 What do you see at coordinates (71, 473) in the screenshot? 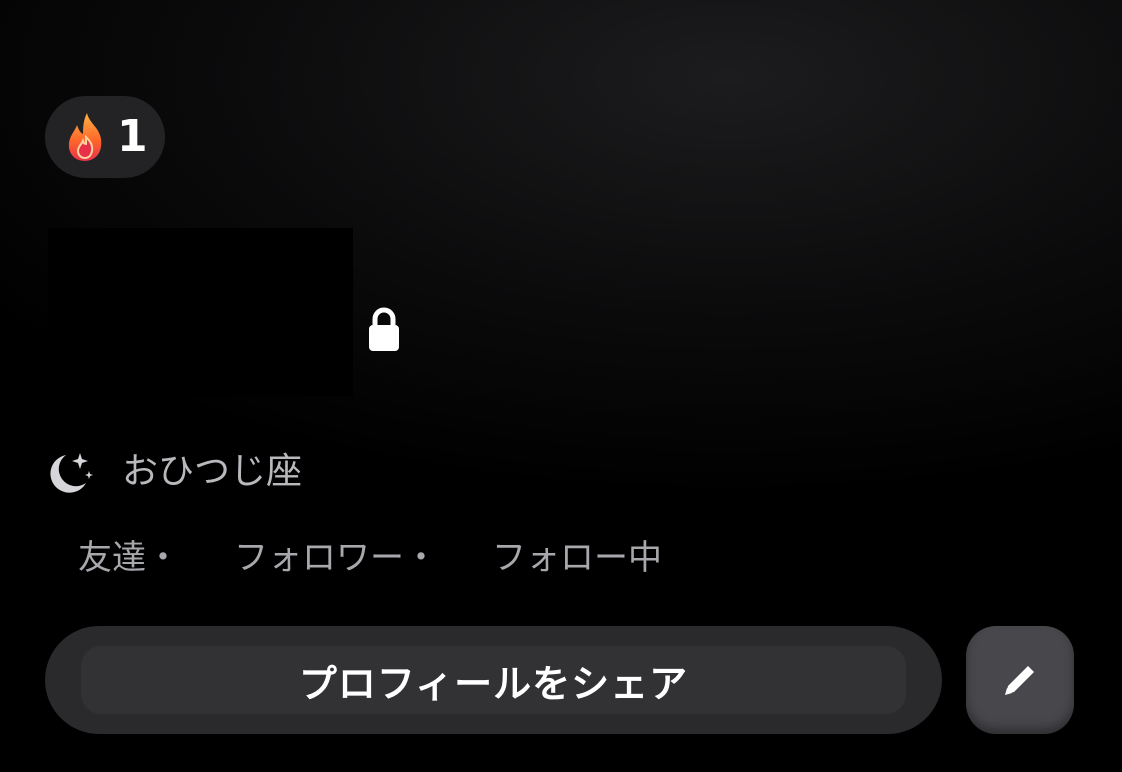
I see `moon-stars-icon` at bounding box center [71, 473].